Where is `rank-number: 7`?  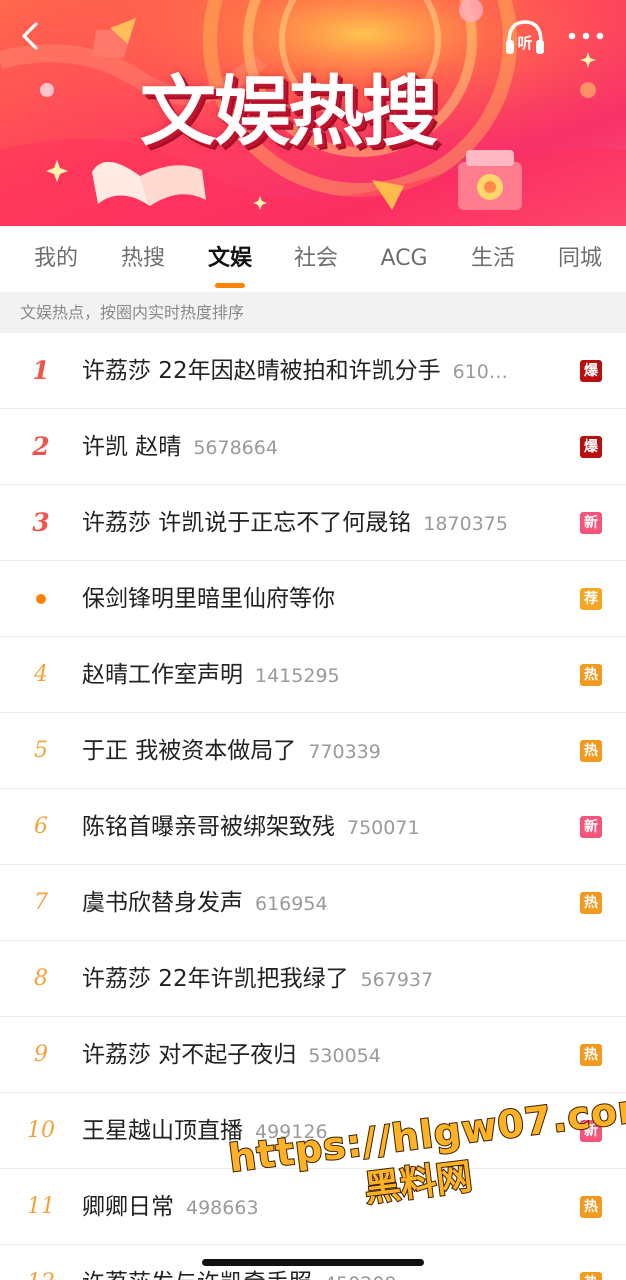 rank-number: 7 is located at coordinates (41, 902).